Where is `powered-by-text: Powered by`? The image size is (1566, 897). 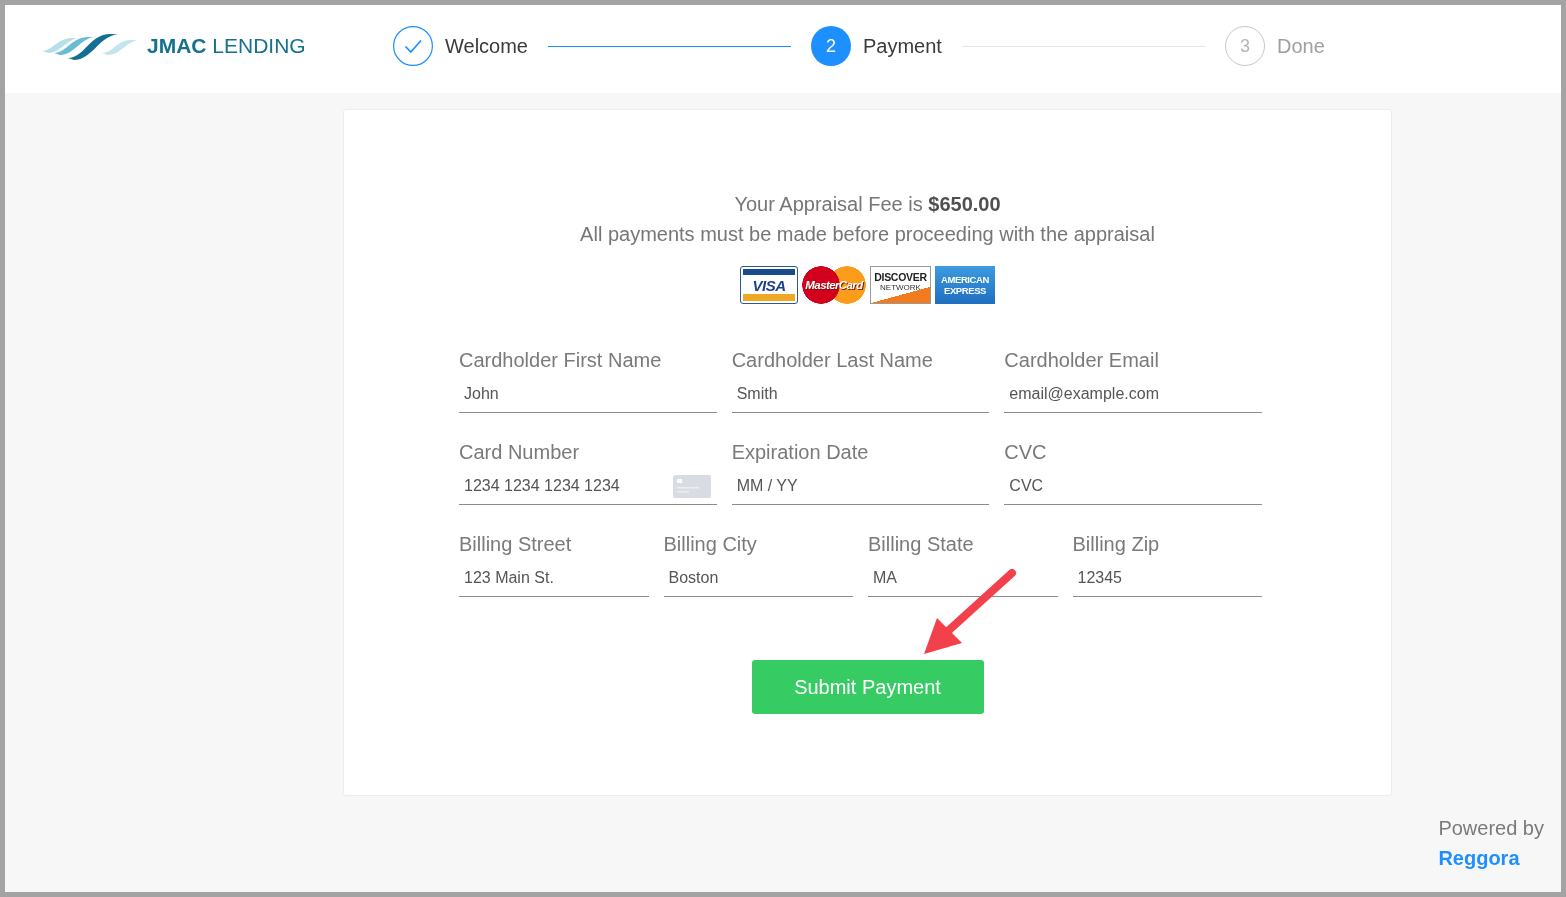
powered-by-text: Powered by is located at coordinates (1491, 828).